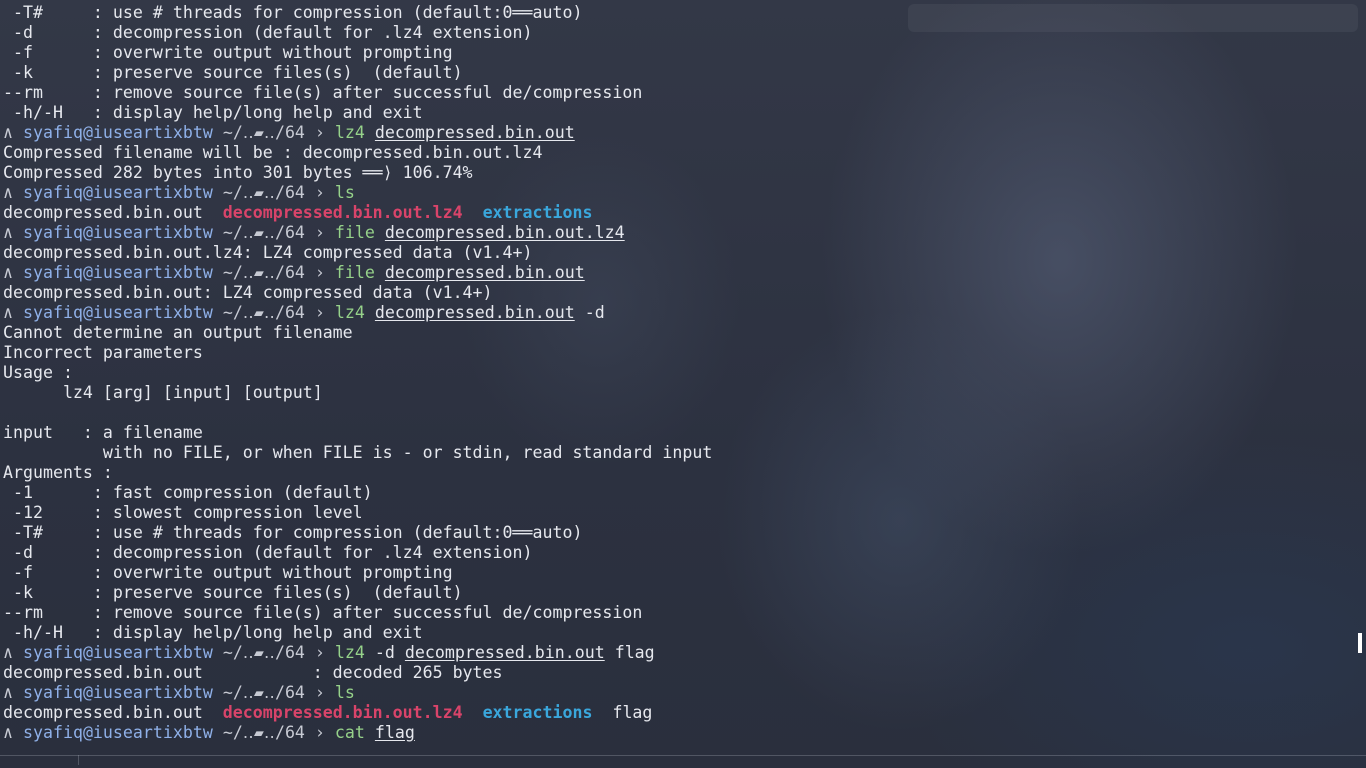 The width and height of the screenshot is (1366, 768). I want to click on output-line: Usage :, so click(38, 372).